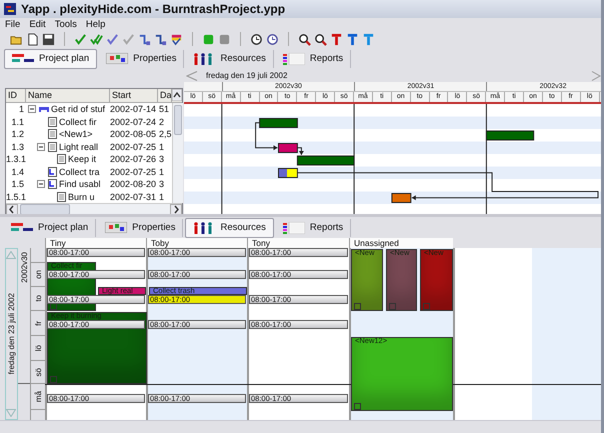 The height and width of the screenshot is (433, 604). Describe the element at coordinates (298, 243) in the screenshot. I see `column-header: Tony` at that location.